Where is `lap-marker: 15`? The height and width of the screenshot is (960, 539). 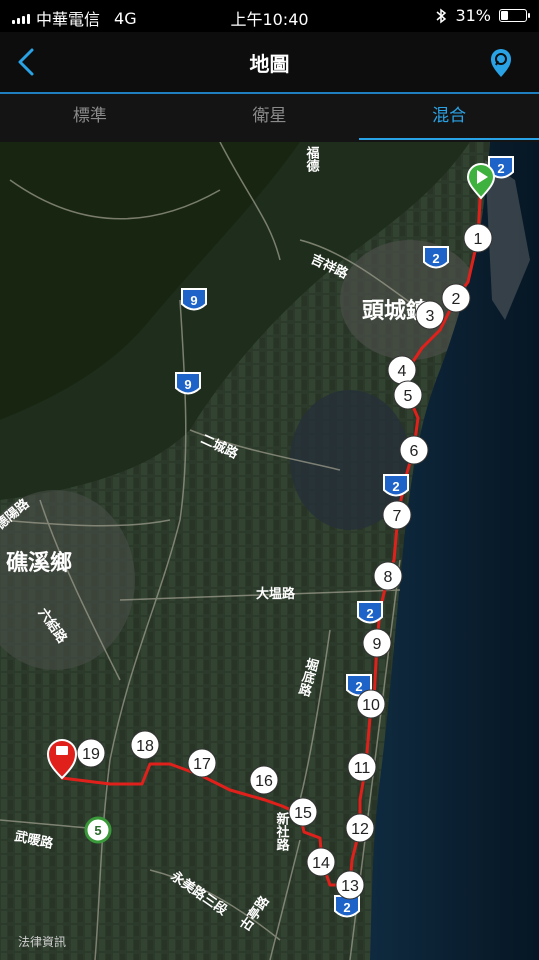 lap-marker: 15 is located at coordinates (303, 812).